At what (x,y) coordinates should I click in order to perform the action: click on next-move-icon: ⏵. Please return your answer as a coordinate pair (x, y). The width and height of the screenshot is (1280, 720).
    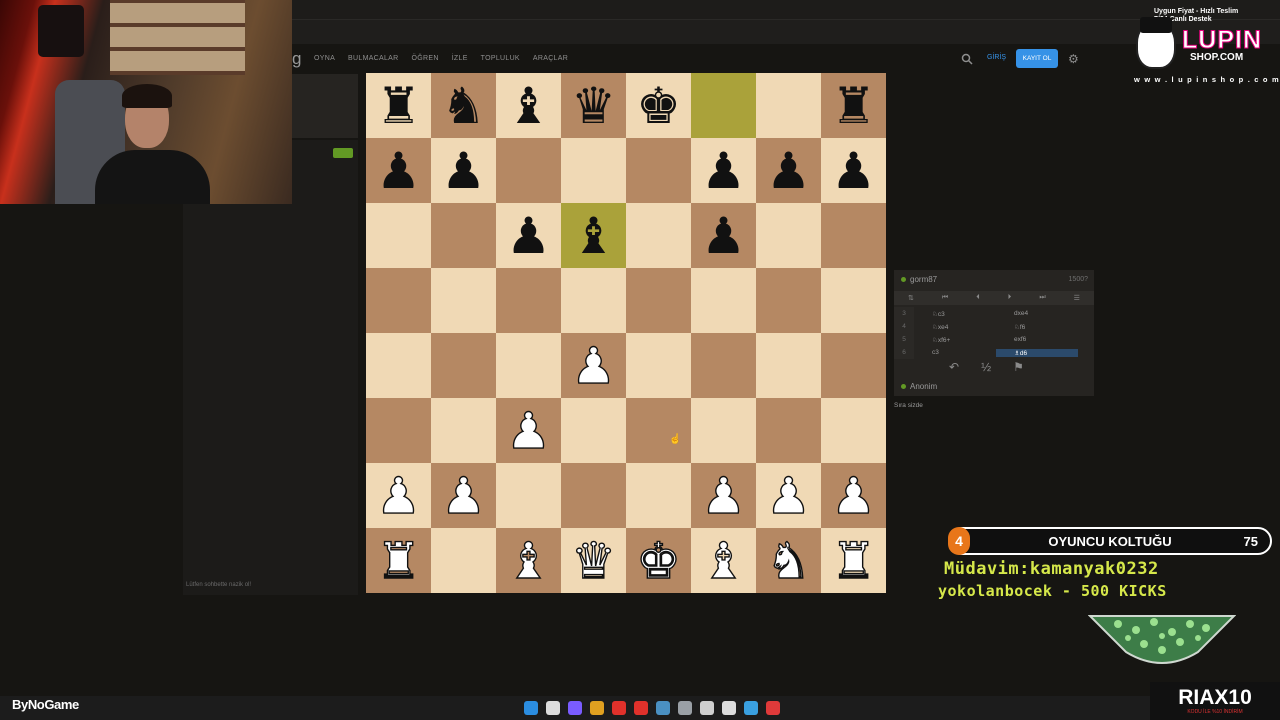
    Looking at the image, I should click on (1010, 298).